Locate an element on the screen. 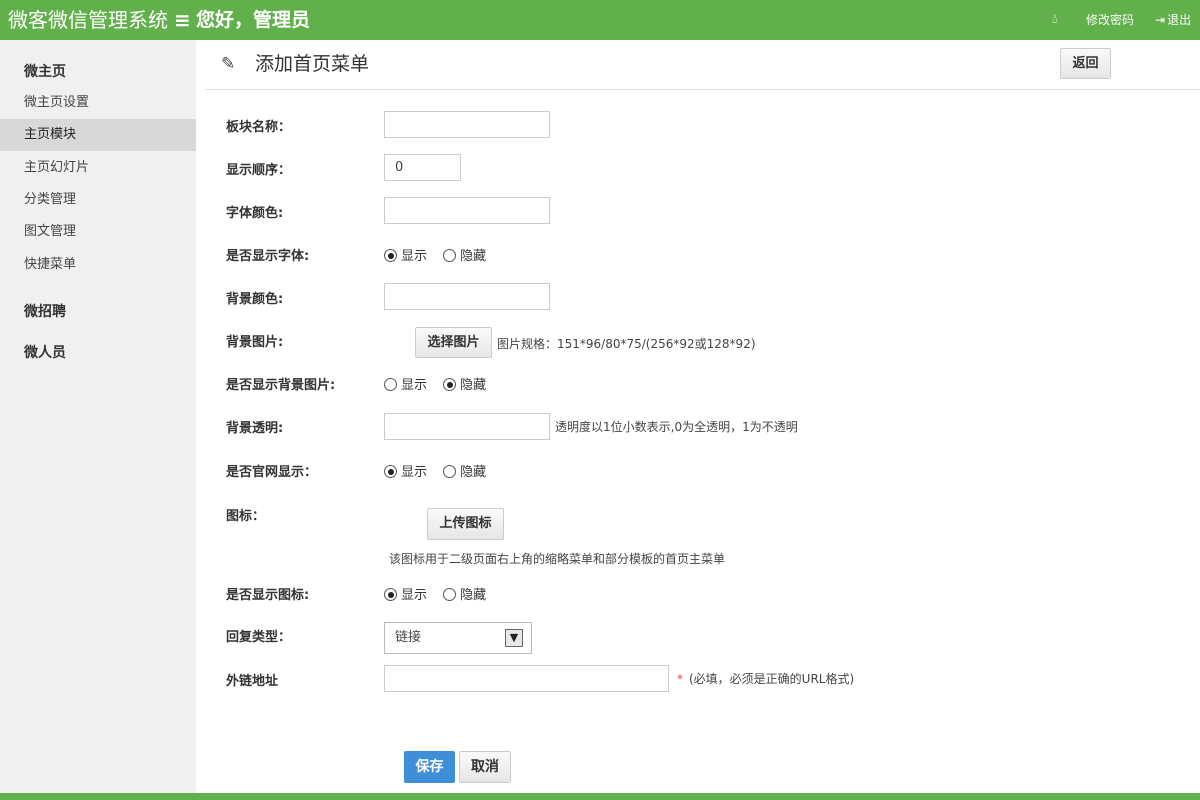 Image resolution: width=1200 pixels, height=800 pixels. reply-type-label: 回复类型： is located at coordinates (259, 637).